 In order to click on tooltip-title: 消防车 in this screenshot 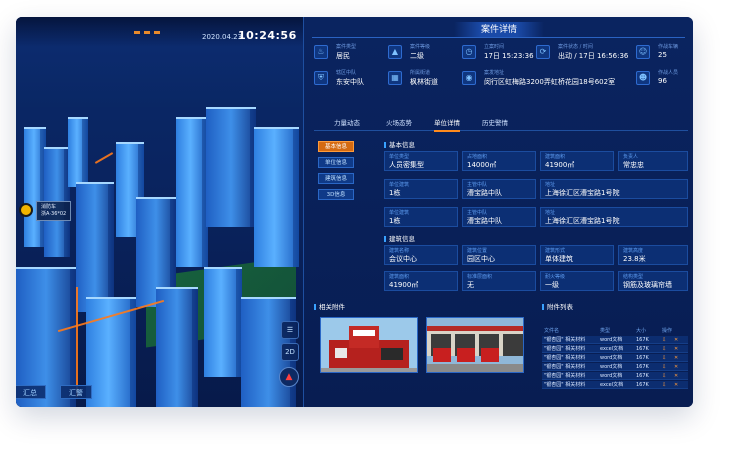, I will do `click(49, 207)`.